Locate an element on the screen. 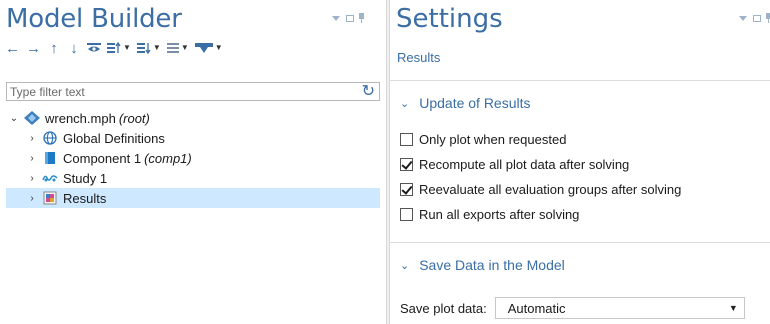  add-node-icon: ▼ is located at coordinates (208, 48).